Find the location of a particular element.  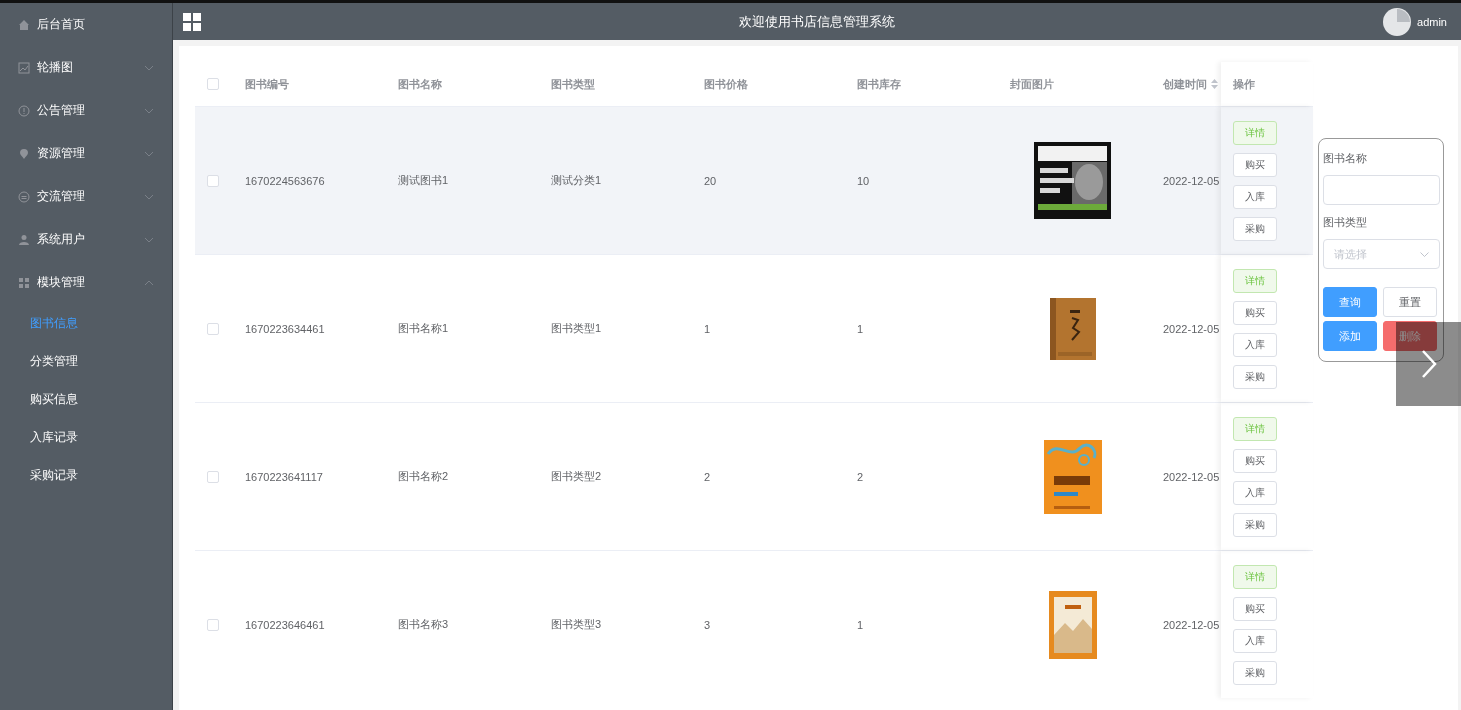

system-title: 欢迎使用书店信息管理系统 is located at coordinates (817, 21).